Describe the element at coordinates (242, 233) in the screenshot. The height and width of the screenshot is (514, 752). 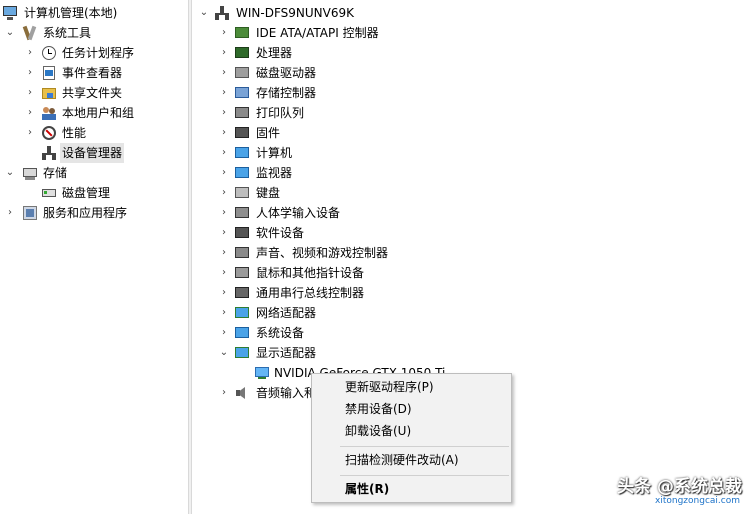
I see `software-device-icon` at that location.